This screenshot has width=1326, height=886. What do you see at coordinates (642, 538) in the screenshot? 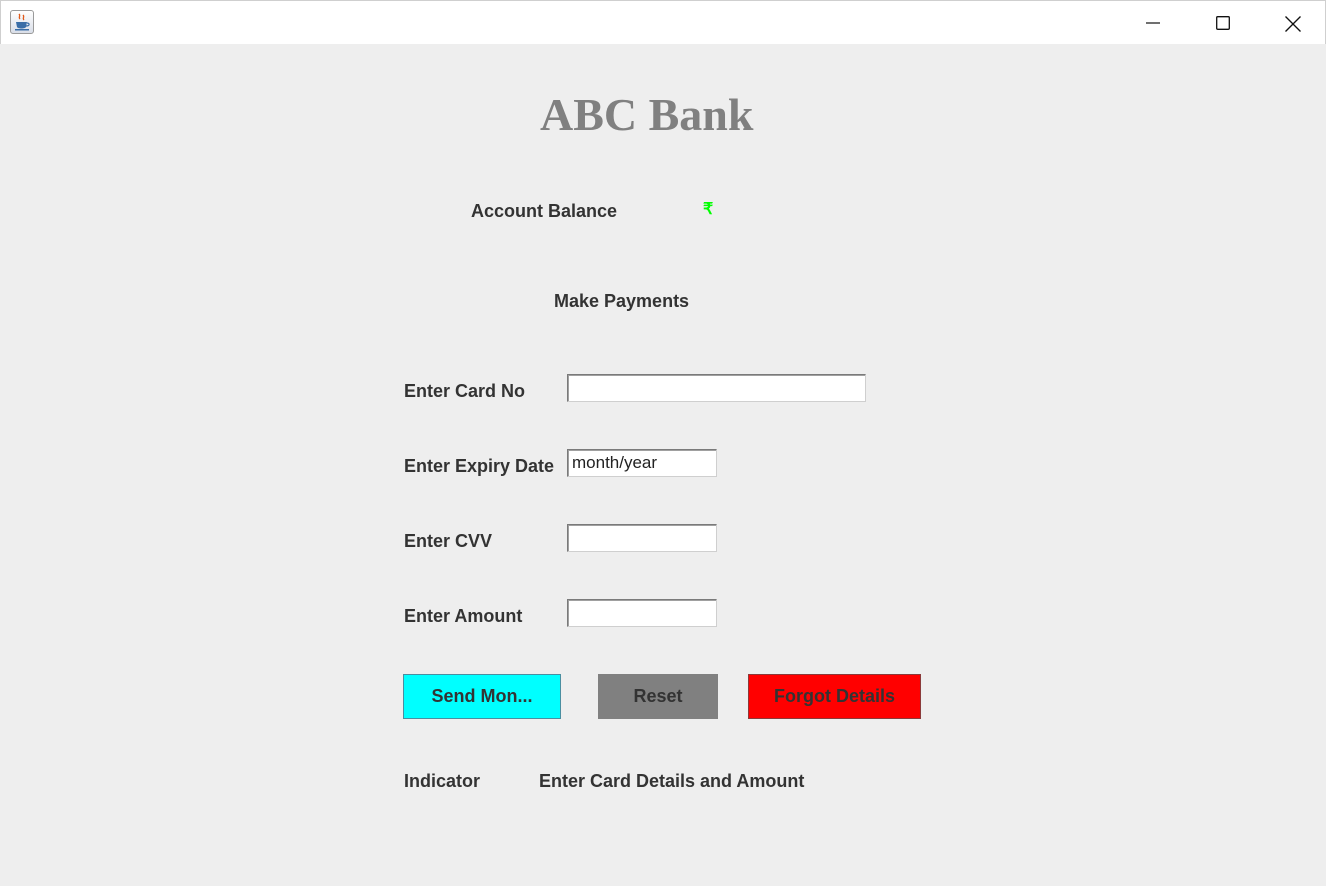
I see `cvv-field` at bounding box center [642, 538].